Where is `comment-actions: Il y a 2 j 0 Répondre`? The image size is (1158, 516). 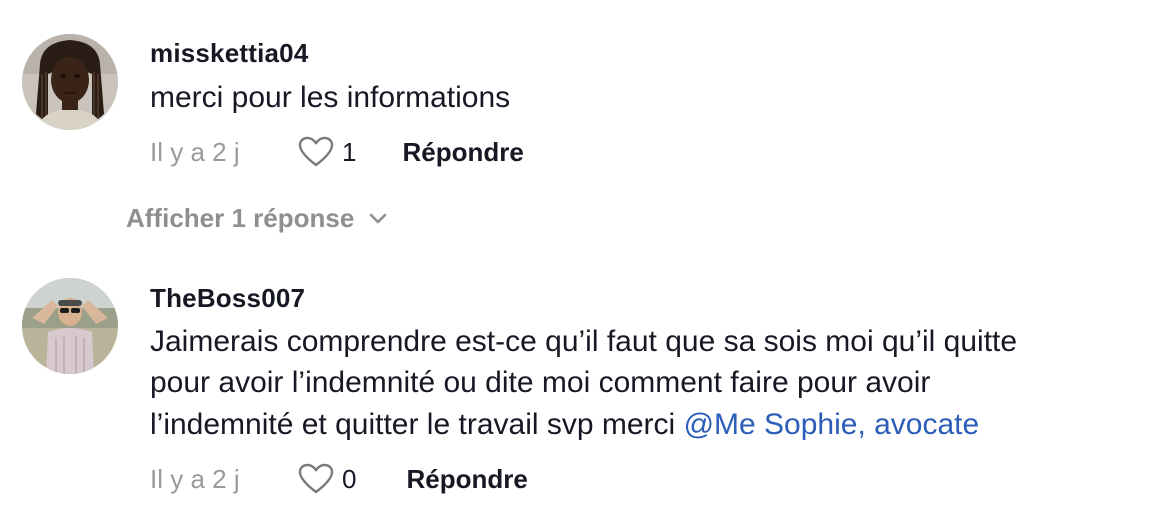 comment-actions: Il y a 2 j 0 Répondre is located at coordinates (339, 479).